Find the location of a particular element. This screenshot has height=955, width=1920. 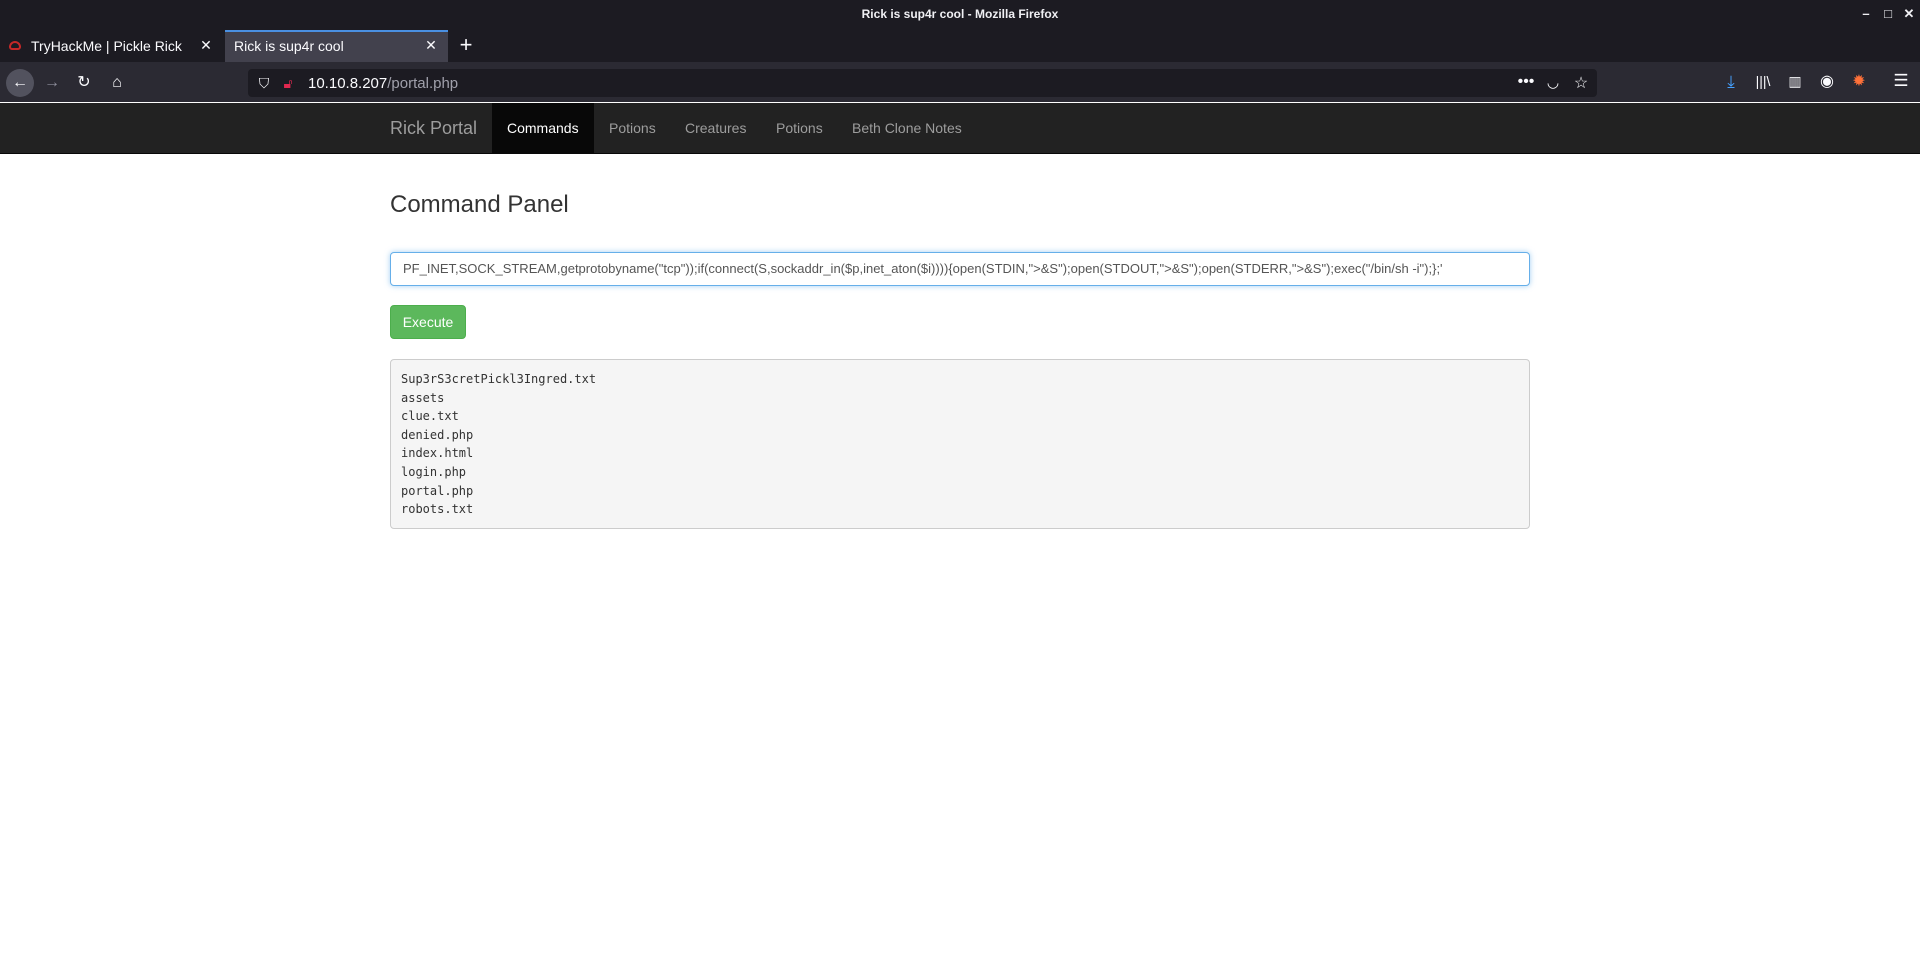

nav-creatures: Creatures is located at coordinates (715, 128).